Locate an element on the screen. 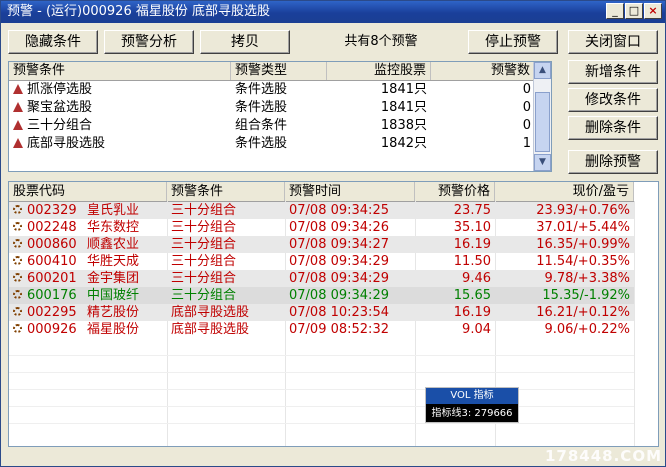  warning-icon is located at coordinates (18, 89).